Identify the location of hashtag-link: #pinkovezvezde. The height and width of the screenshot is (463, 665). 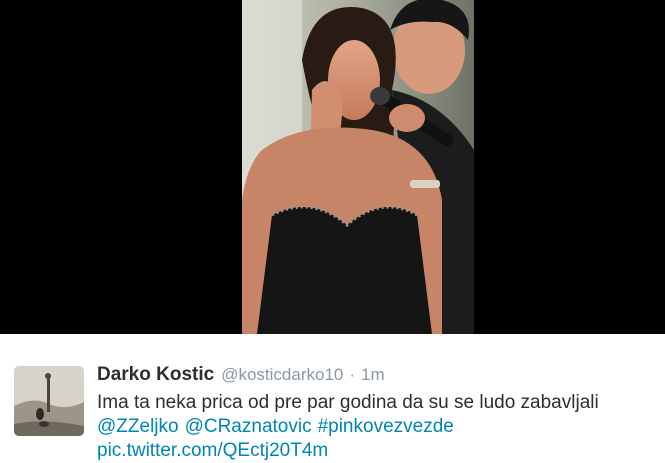
(386, 426).